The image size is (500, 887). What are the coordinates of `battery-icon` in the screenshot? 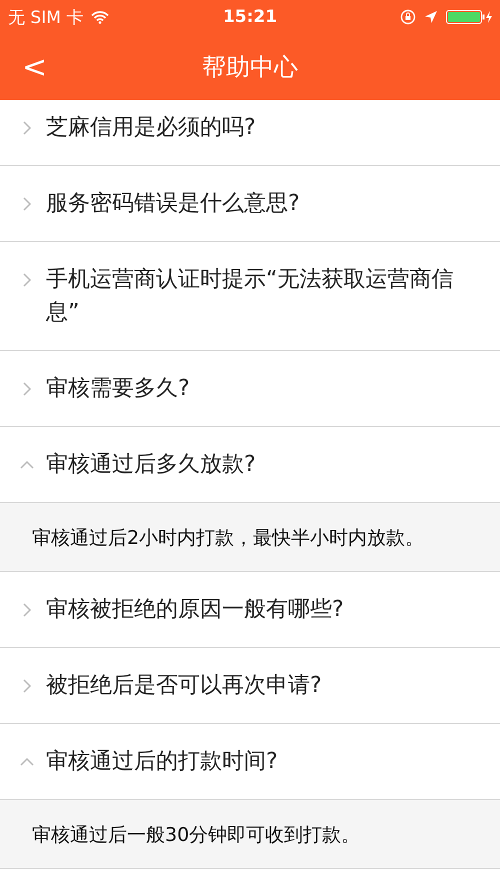 It's located at (469, 17).